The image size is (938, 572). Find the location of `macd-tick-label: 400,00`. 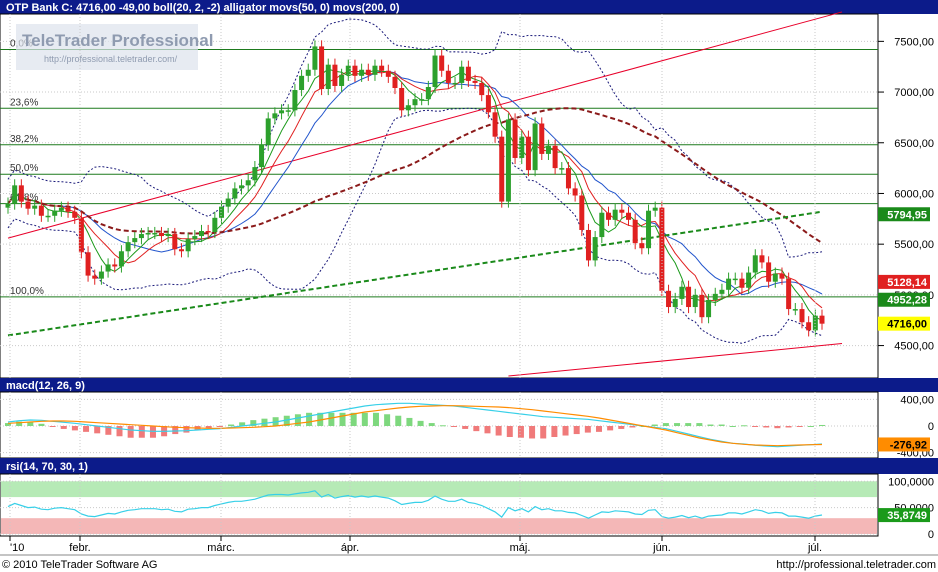

macd-tick-label: 400,00 is located at coordinates (917, 400).